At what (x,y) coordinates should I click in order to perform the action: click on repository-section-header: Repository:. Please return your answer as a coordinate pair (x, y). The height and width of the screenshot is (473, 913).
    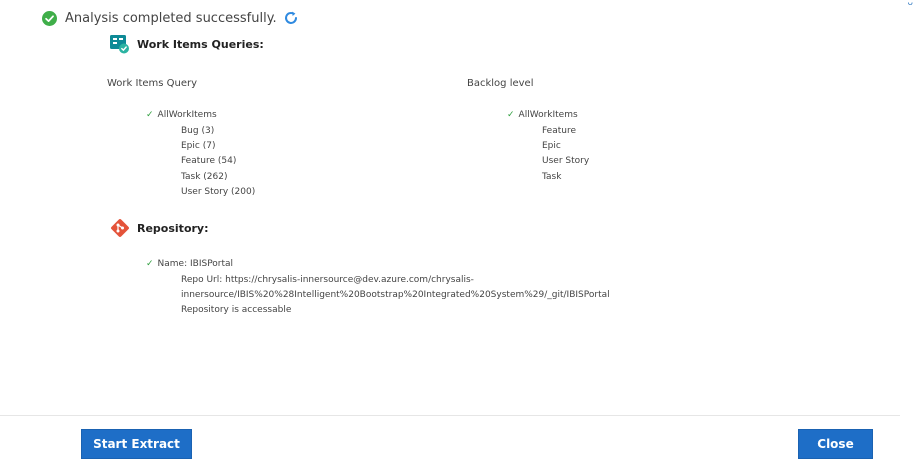
    Looking at the image, I should click on (159, 228).